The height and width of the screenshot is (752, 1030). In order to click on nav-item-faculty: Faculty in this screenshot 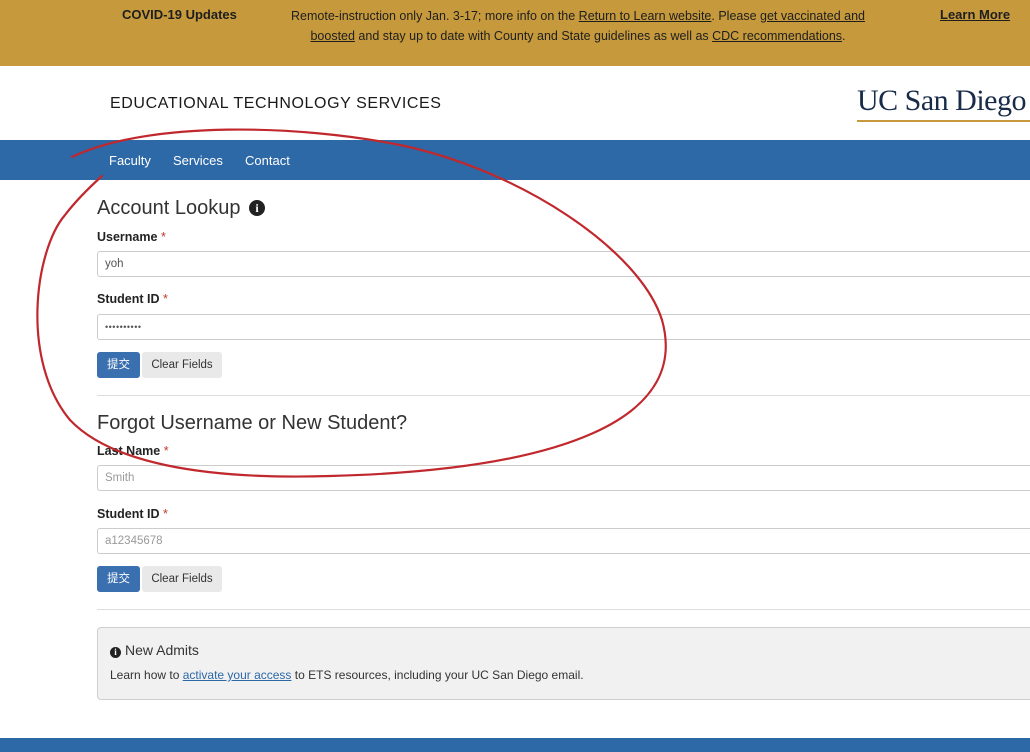, I will do `click(130, 160)`.